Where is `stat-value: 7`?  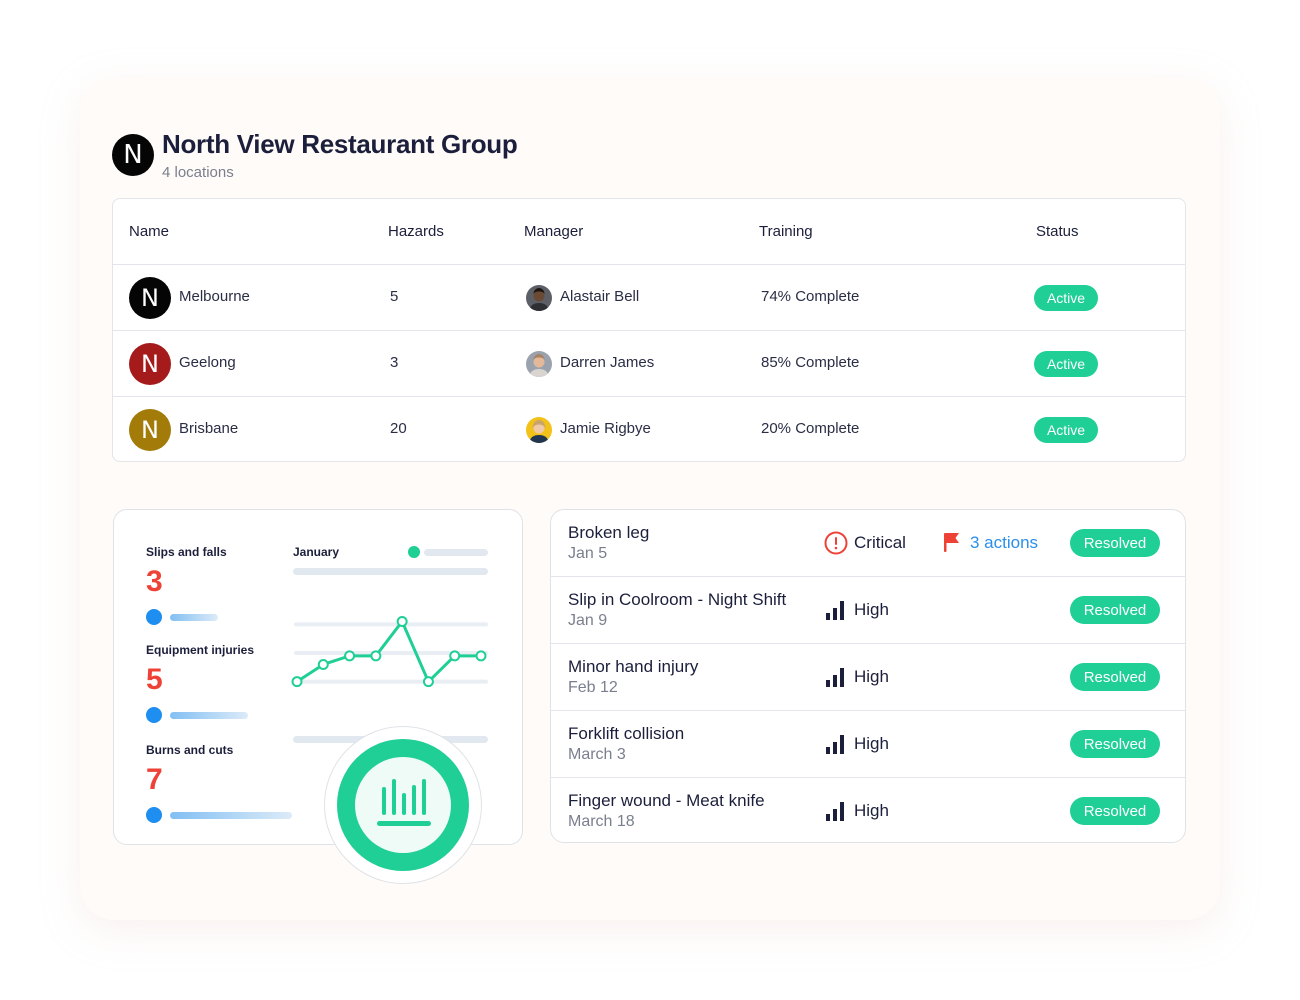 stat-value: 7 is located at coordinates (154, 779).